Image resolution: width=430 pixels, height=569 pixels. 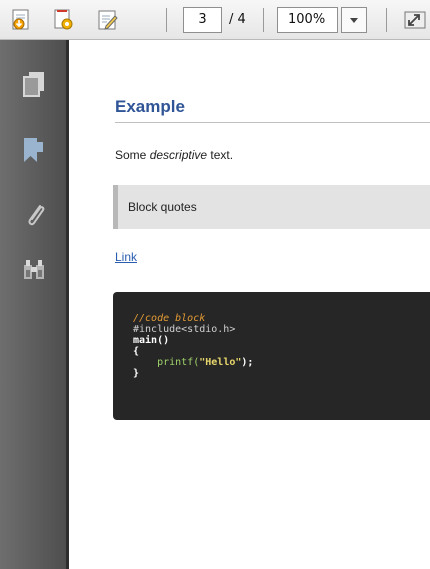 I want to click on paragraph: Some descriptive text., so click(x=174, y=155).